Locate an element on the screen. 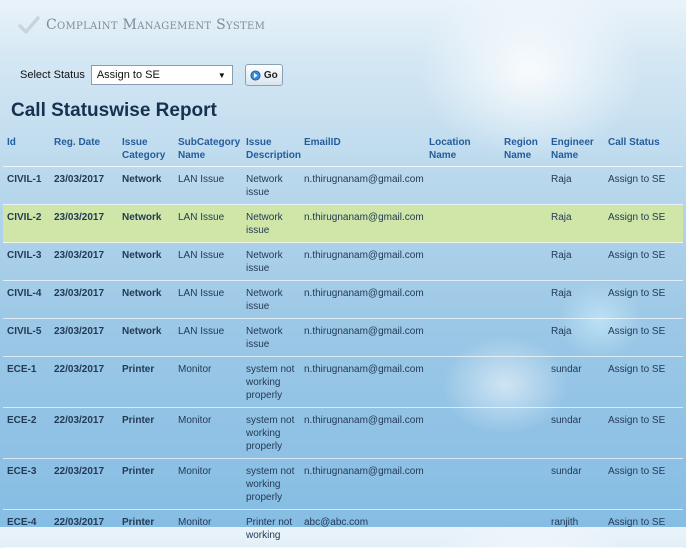 The image size is (686, 548). col-header-issue-description: Issue Description is located at coordinates (271, 149).